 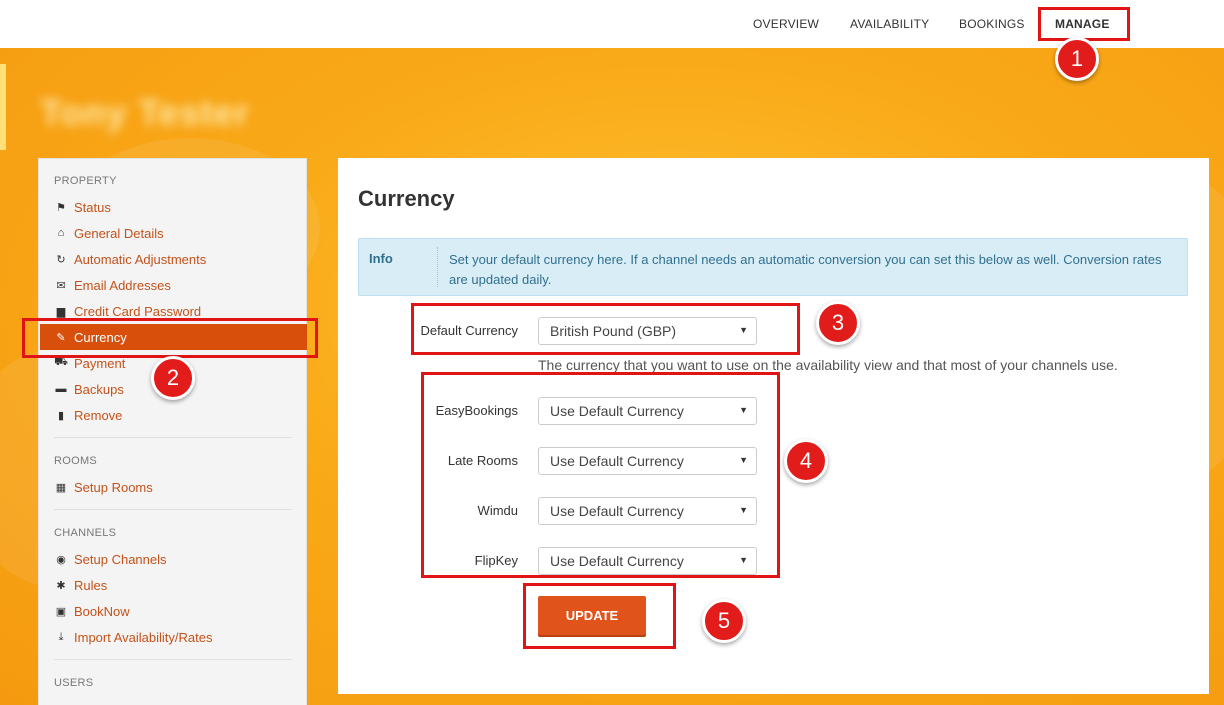 I want to click on annotation-badge-4: 4, so click(x=806, y=461).